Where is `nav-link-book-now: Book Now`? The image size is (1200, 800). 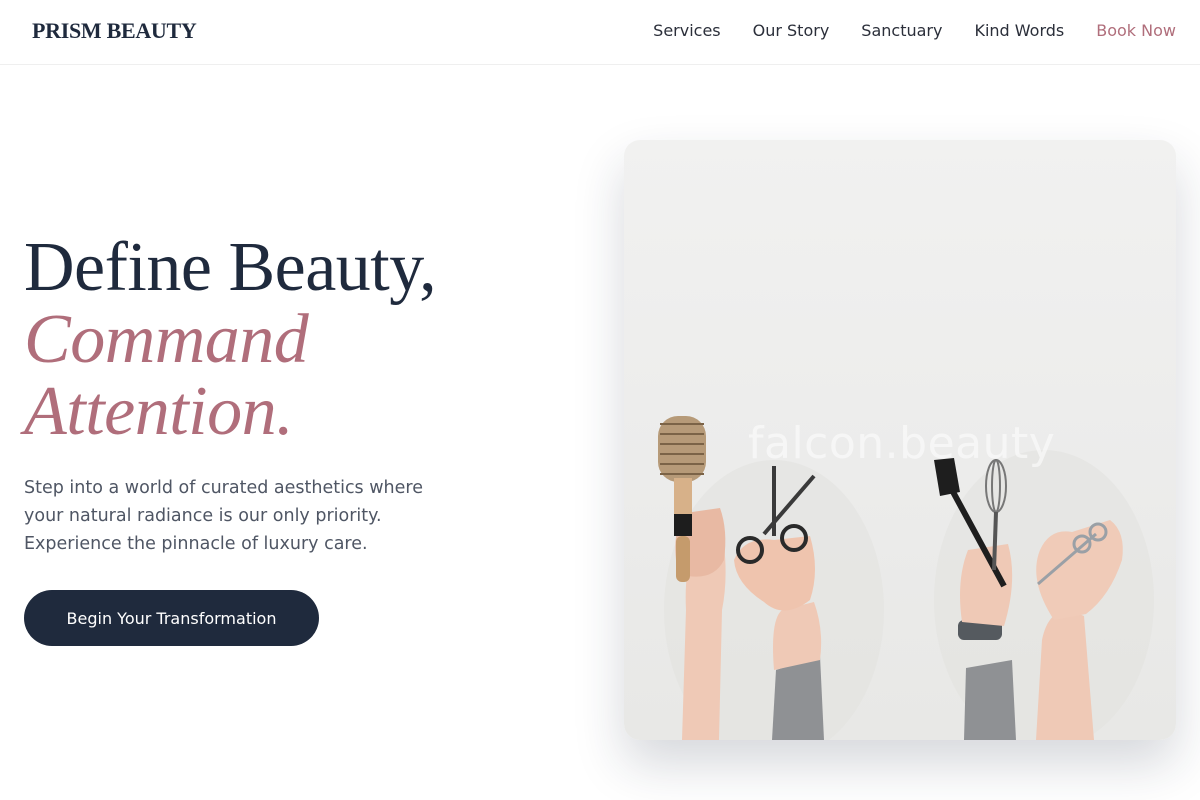 nav-link-book-now: Book Now is located at coordinates (1136, 31).